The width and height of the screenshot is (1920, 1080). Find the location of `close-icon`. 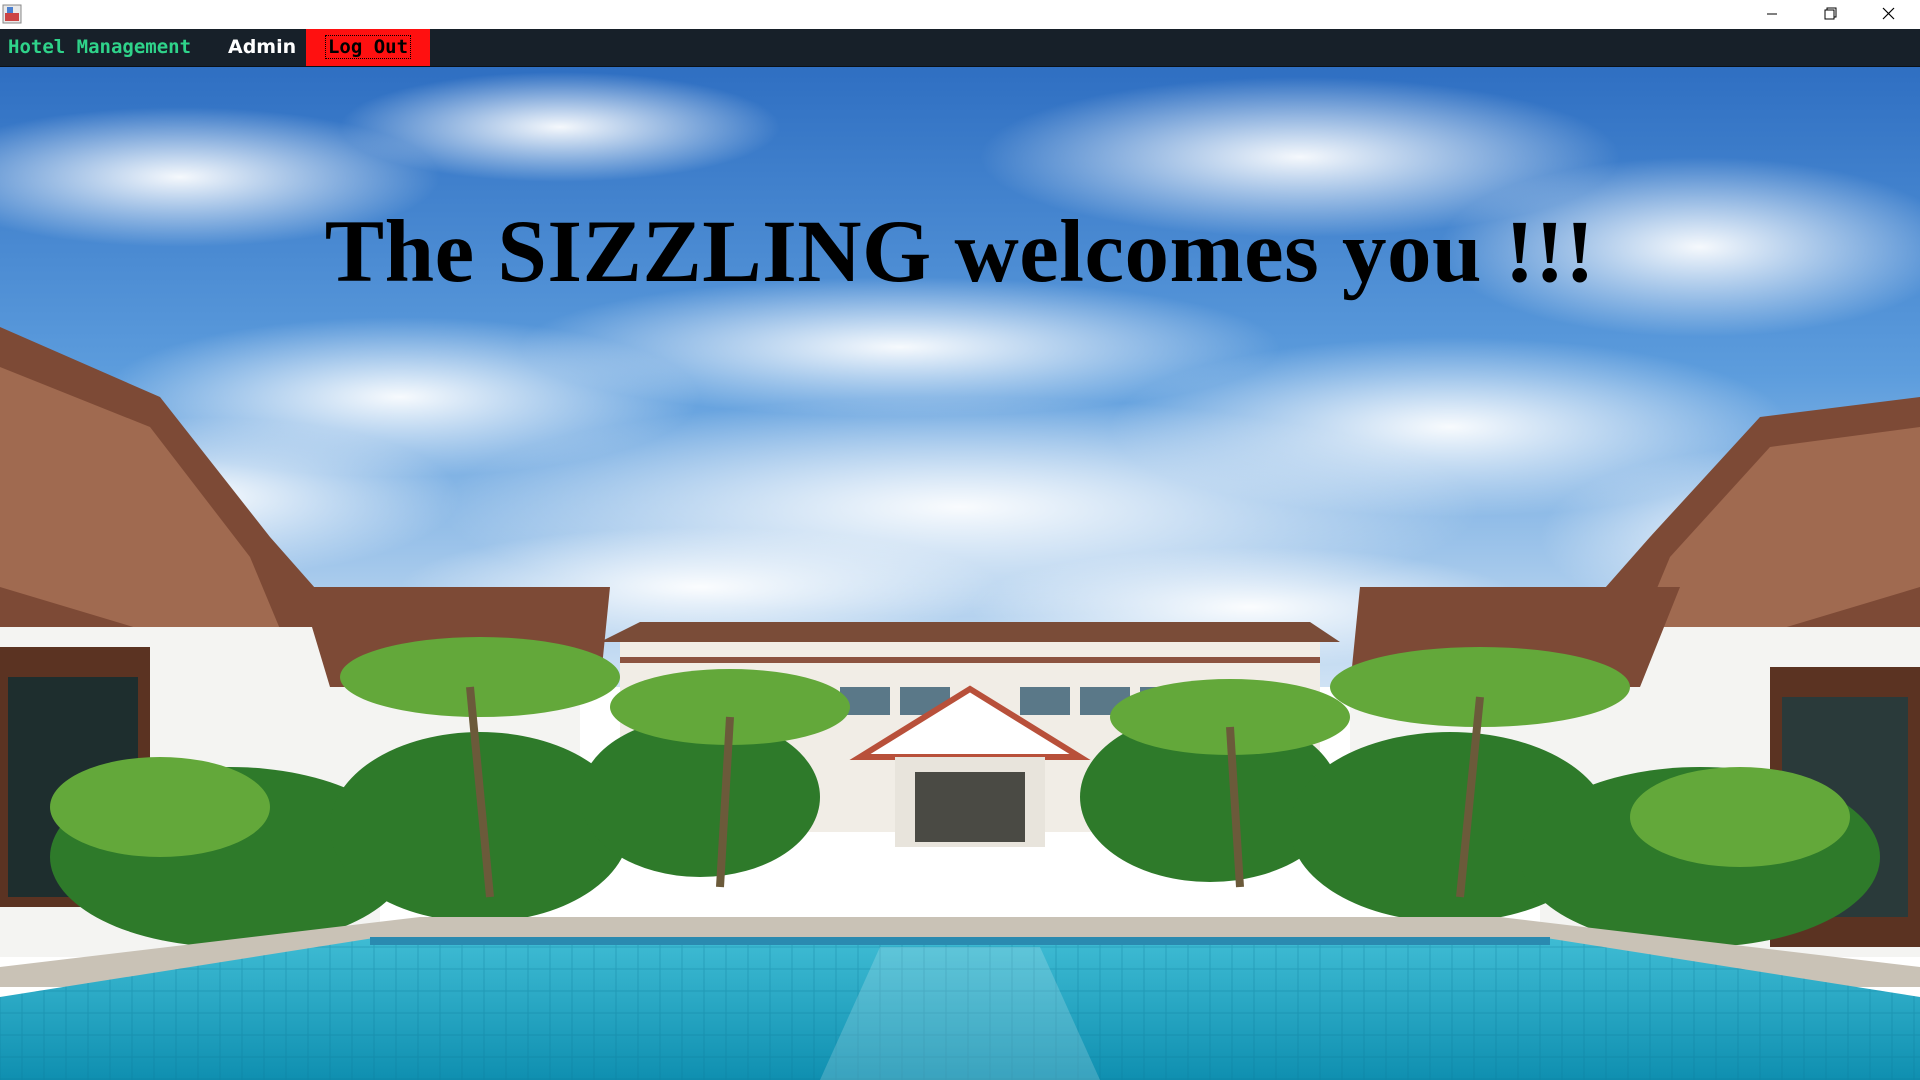

close-icon is located at coordinates (1888, 14).